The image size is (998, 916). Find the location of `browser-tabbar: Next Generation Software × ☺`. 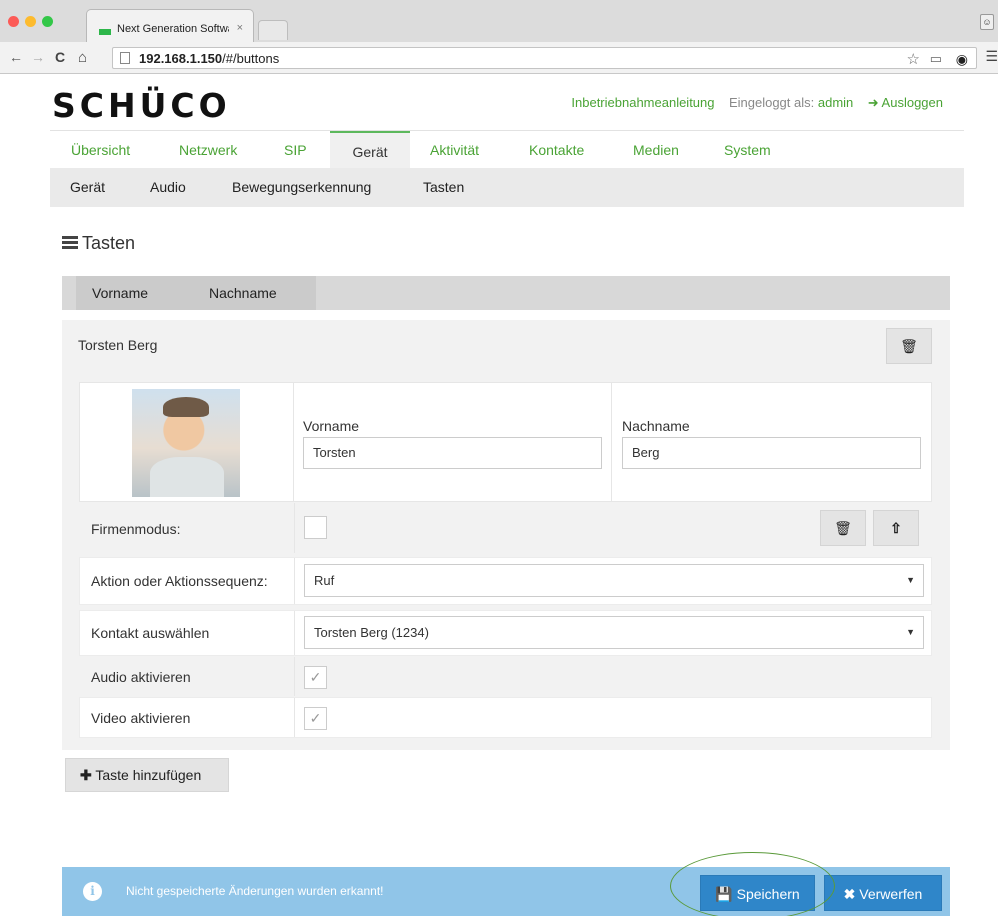

browser-tabbar: Next Generation Software × ☺ is located at coordinates (499, 21).